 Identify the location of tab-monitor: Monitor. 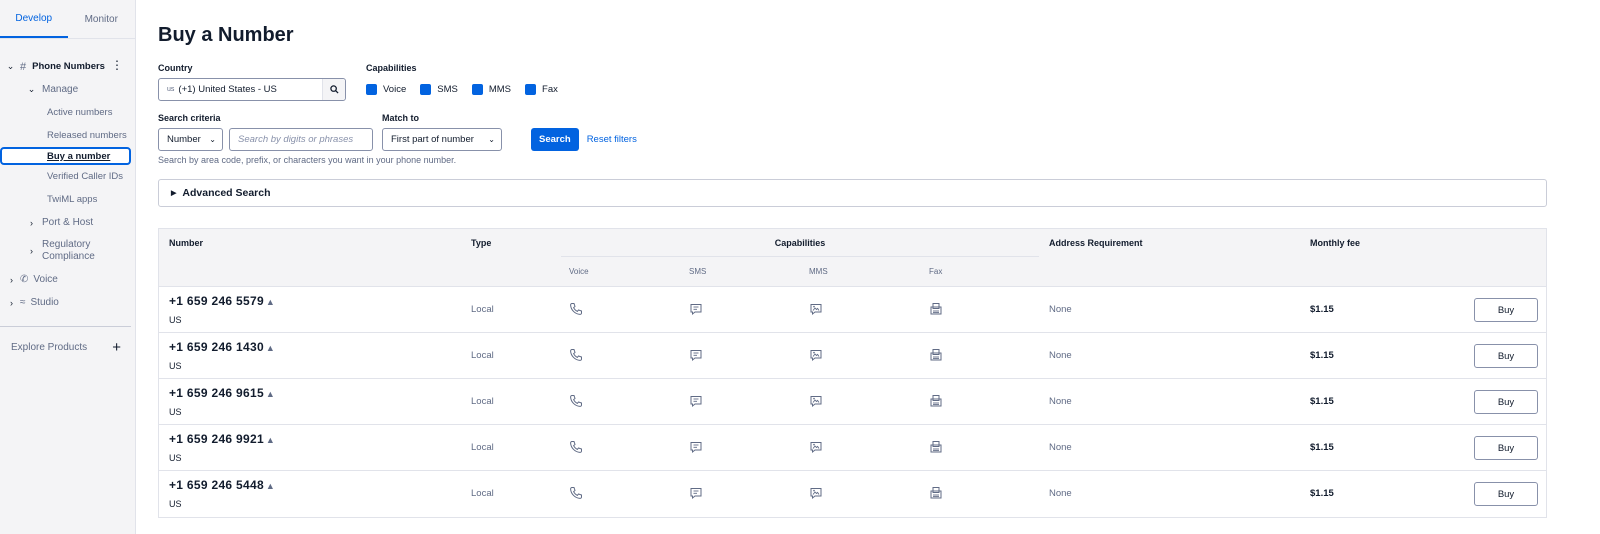
(102, 19).